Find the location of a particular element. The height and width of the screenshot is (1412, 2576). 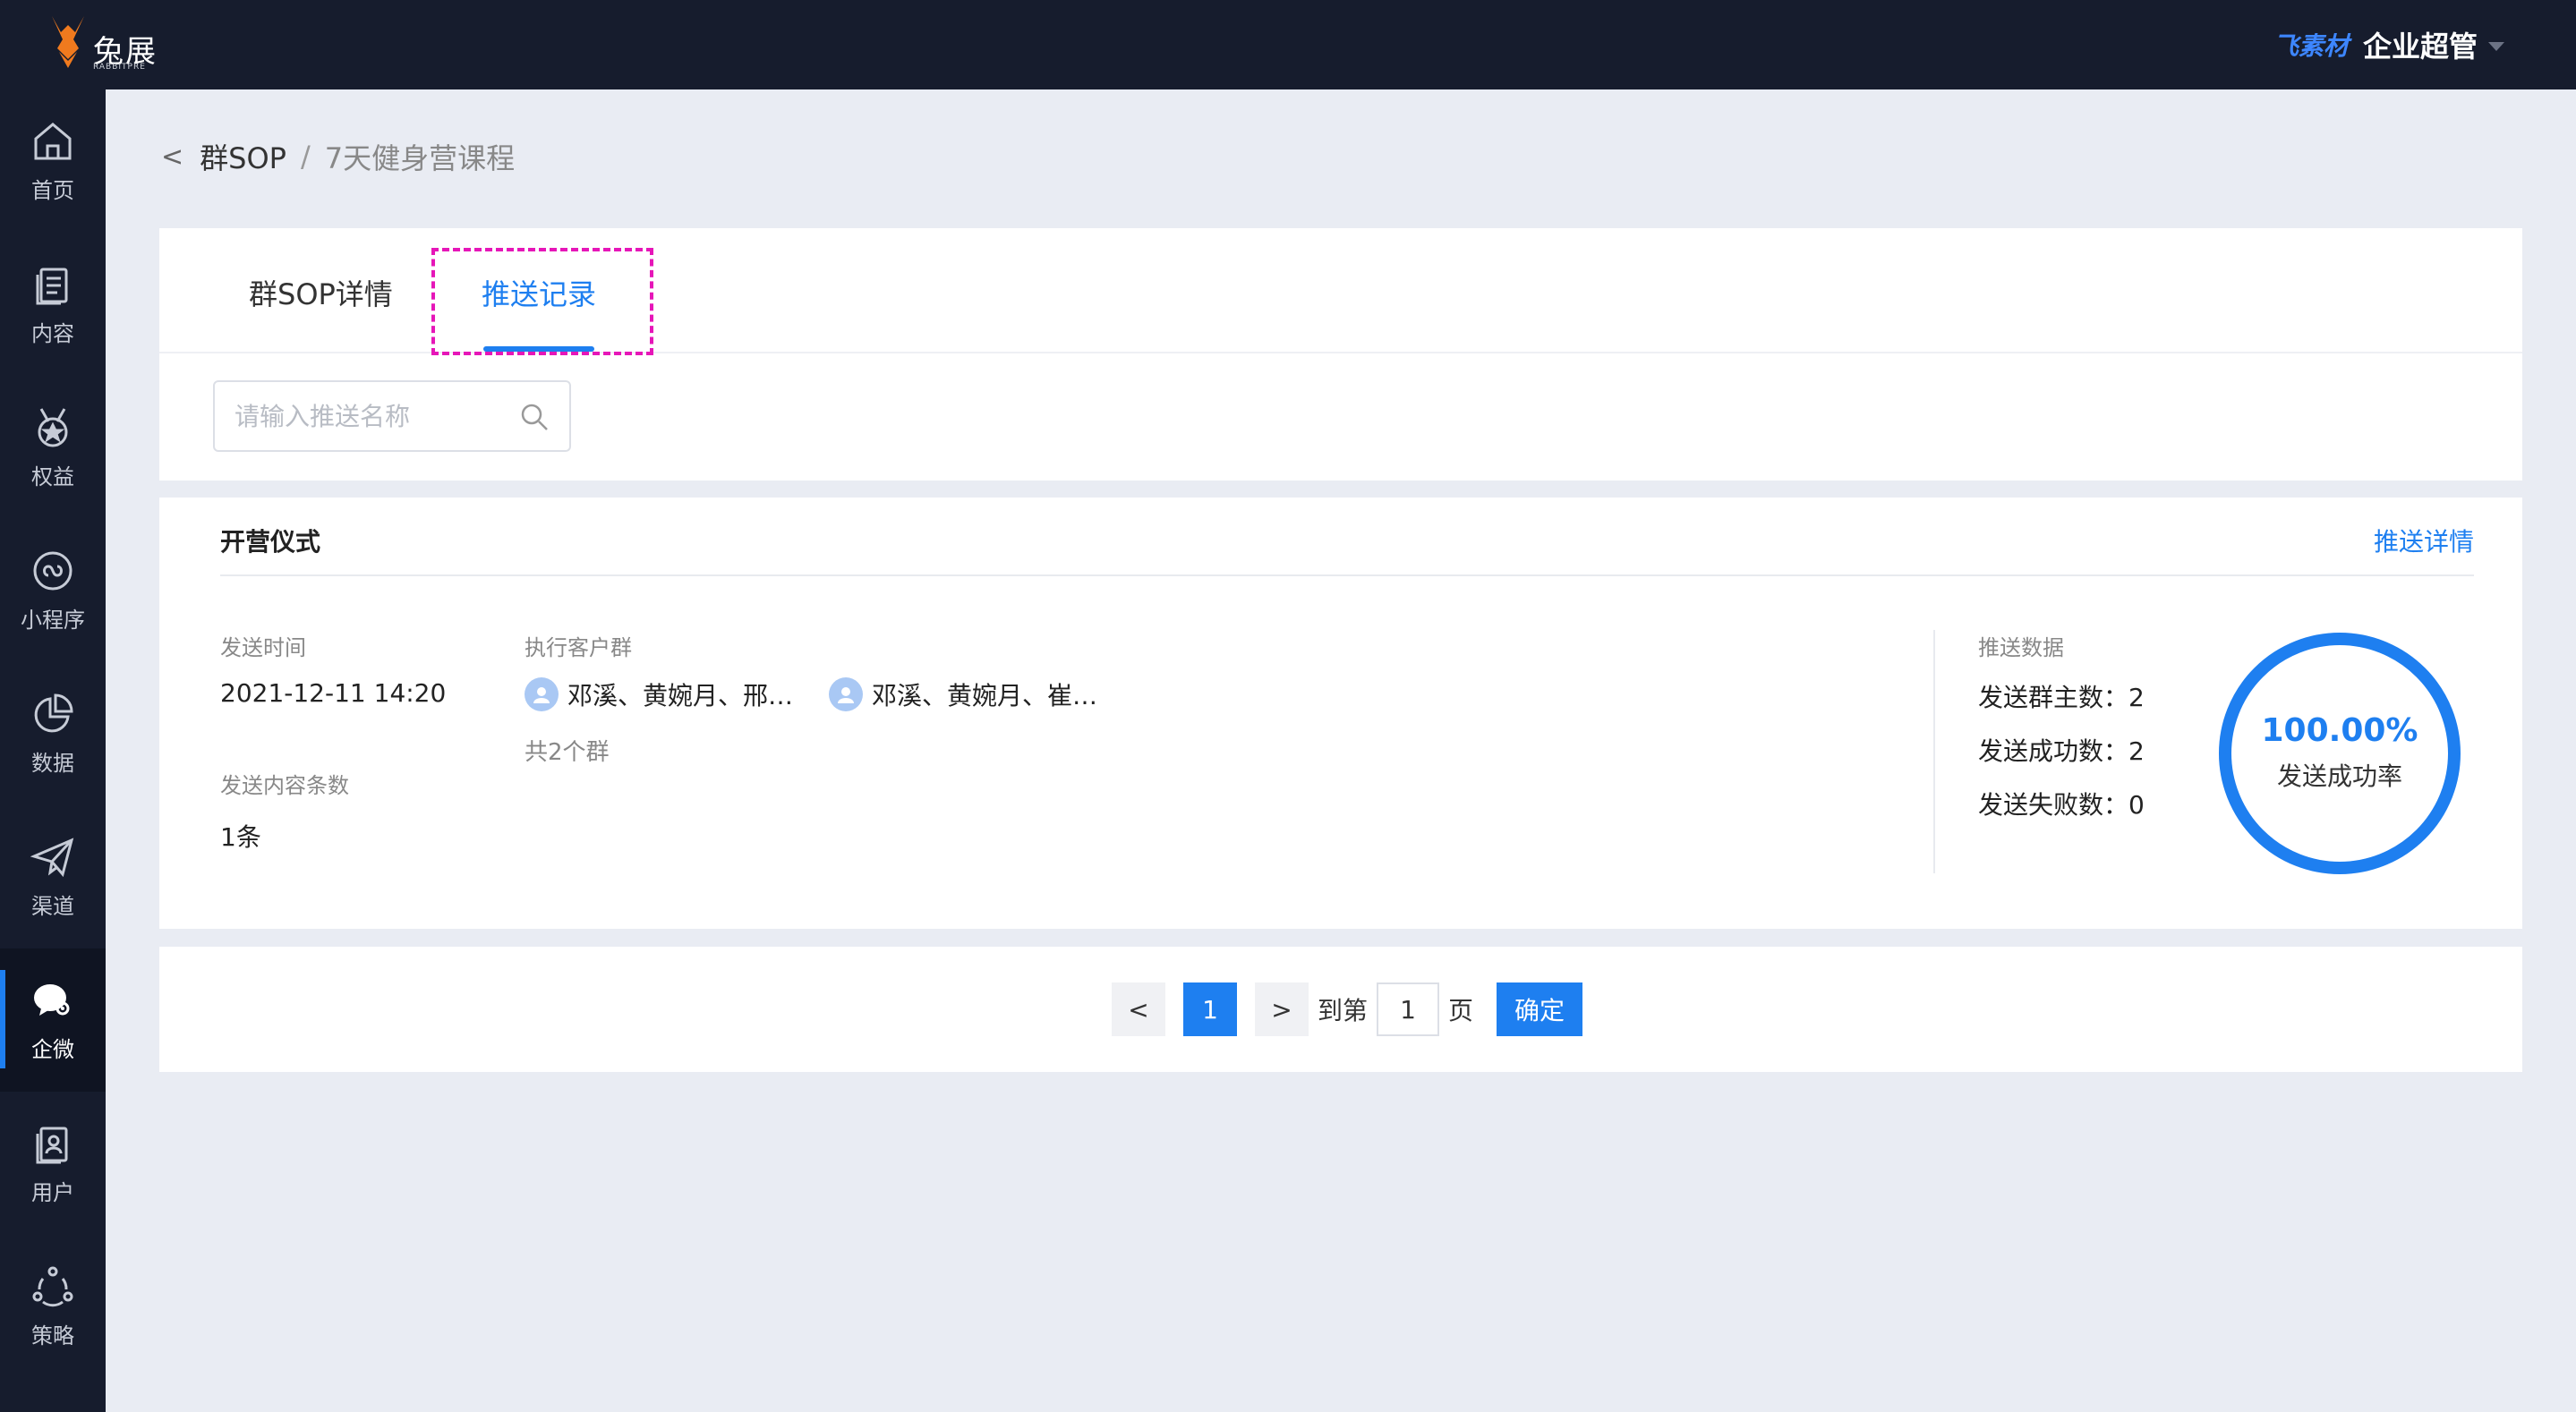

brand-mark: 飞素材 is located at coordinates (2311, 46).